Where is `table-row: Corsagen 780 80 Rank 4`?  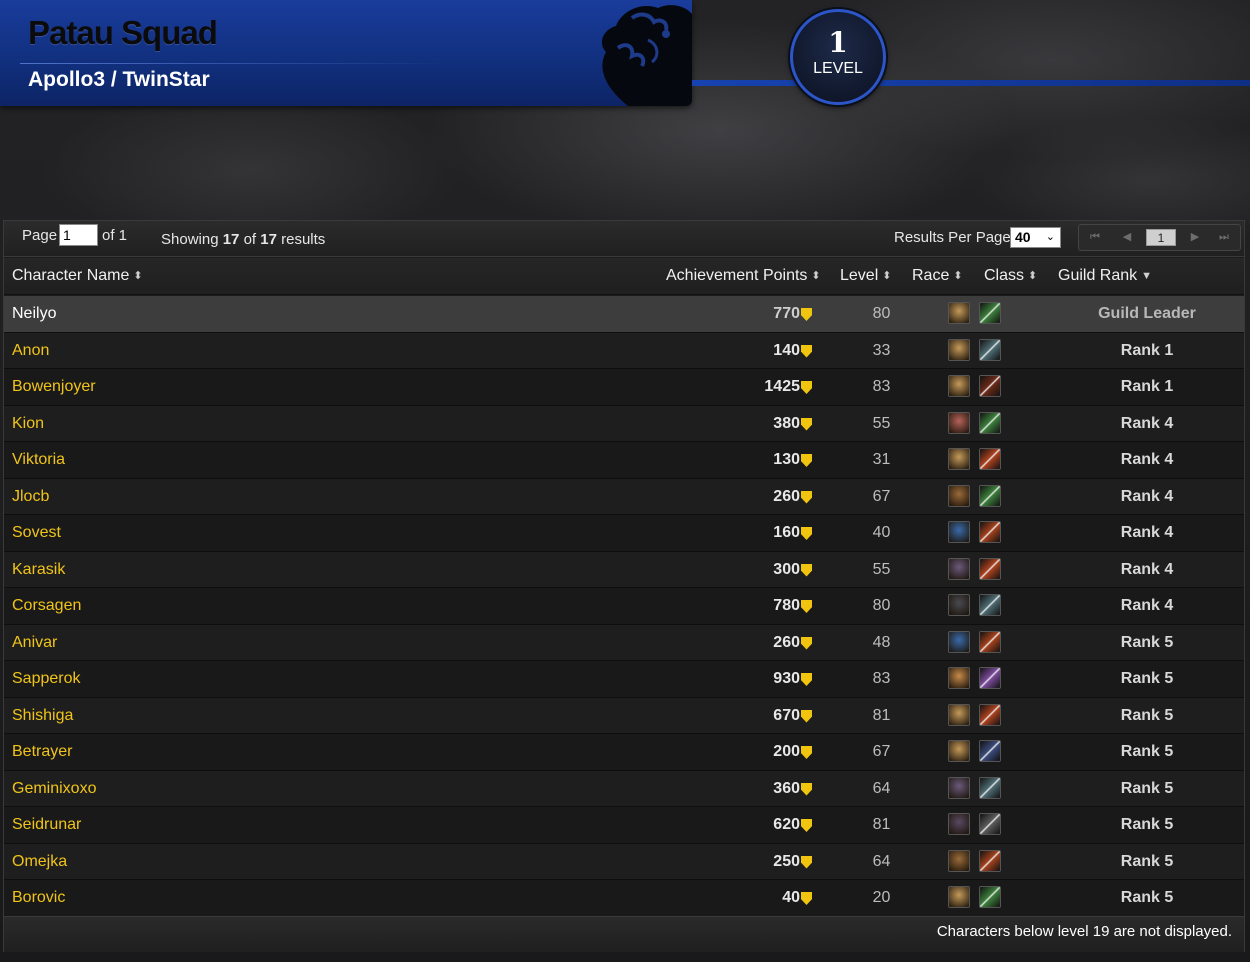
table-row: Corsagen 780 80 Rank 4 is located at coordinates (624, 606).